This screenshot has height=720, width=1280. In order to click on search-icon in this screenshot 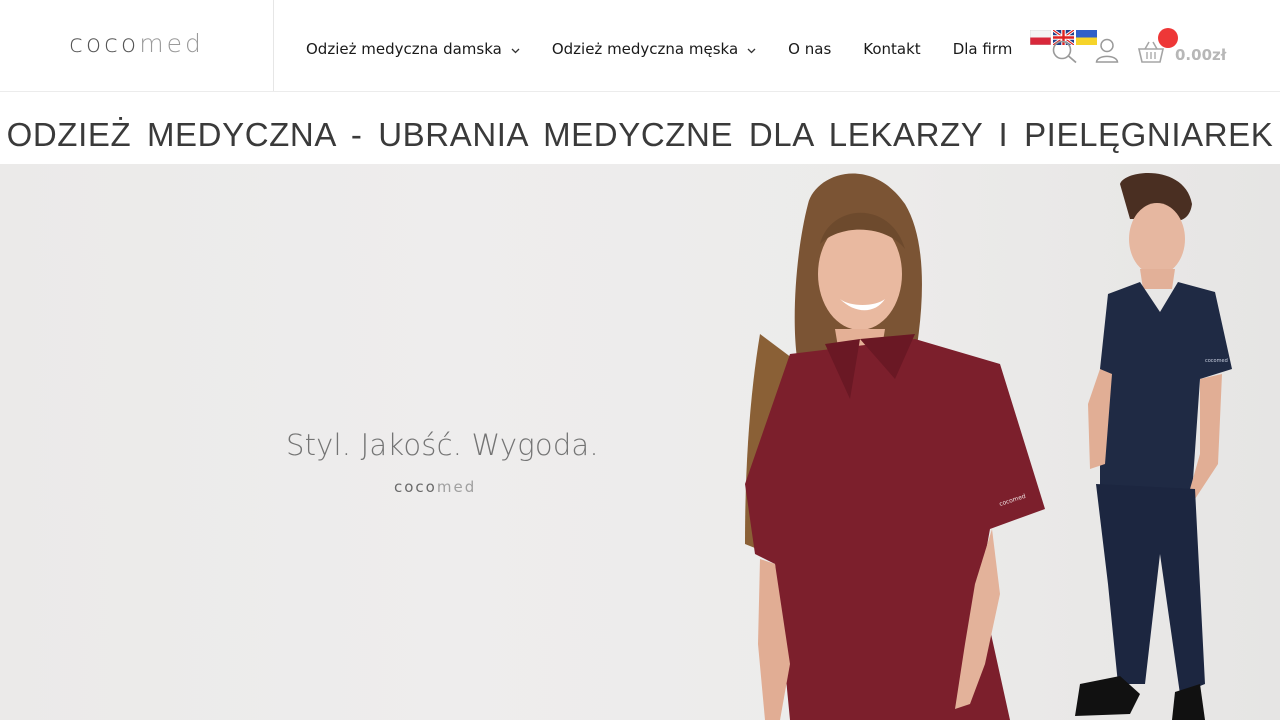, I will do `click(1065, 54)`.